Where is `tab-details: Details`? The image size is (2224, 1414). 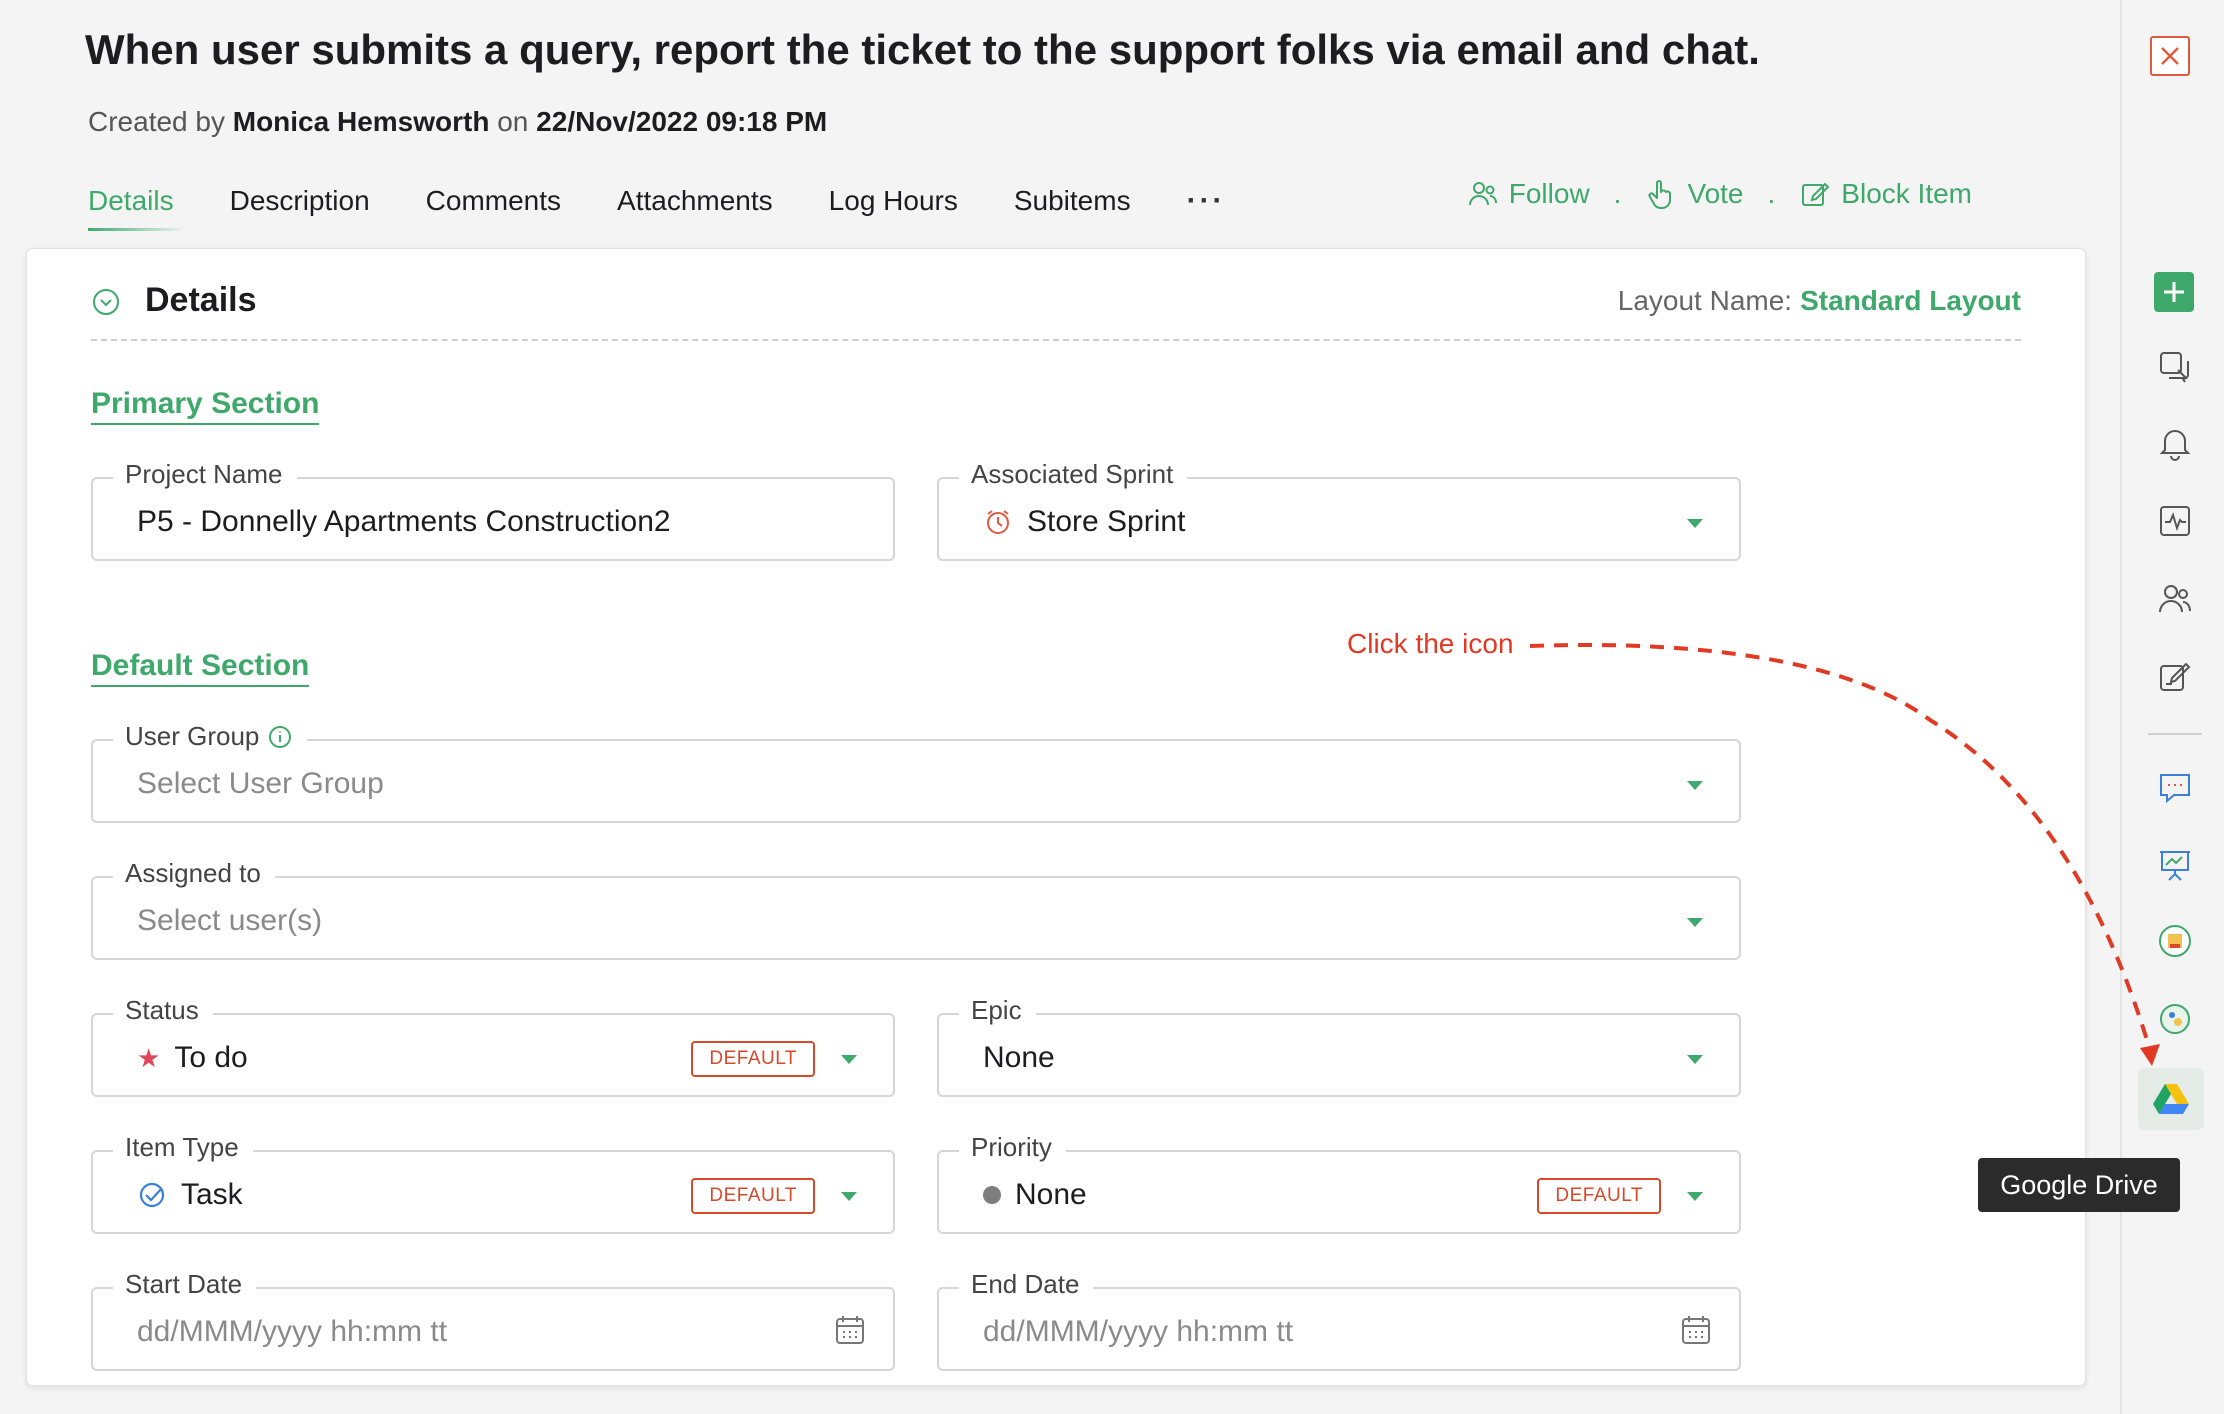 tab-details: Details is located at coordinates (135, 208).